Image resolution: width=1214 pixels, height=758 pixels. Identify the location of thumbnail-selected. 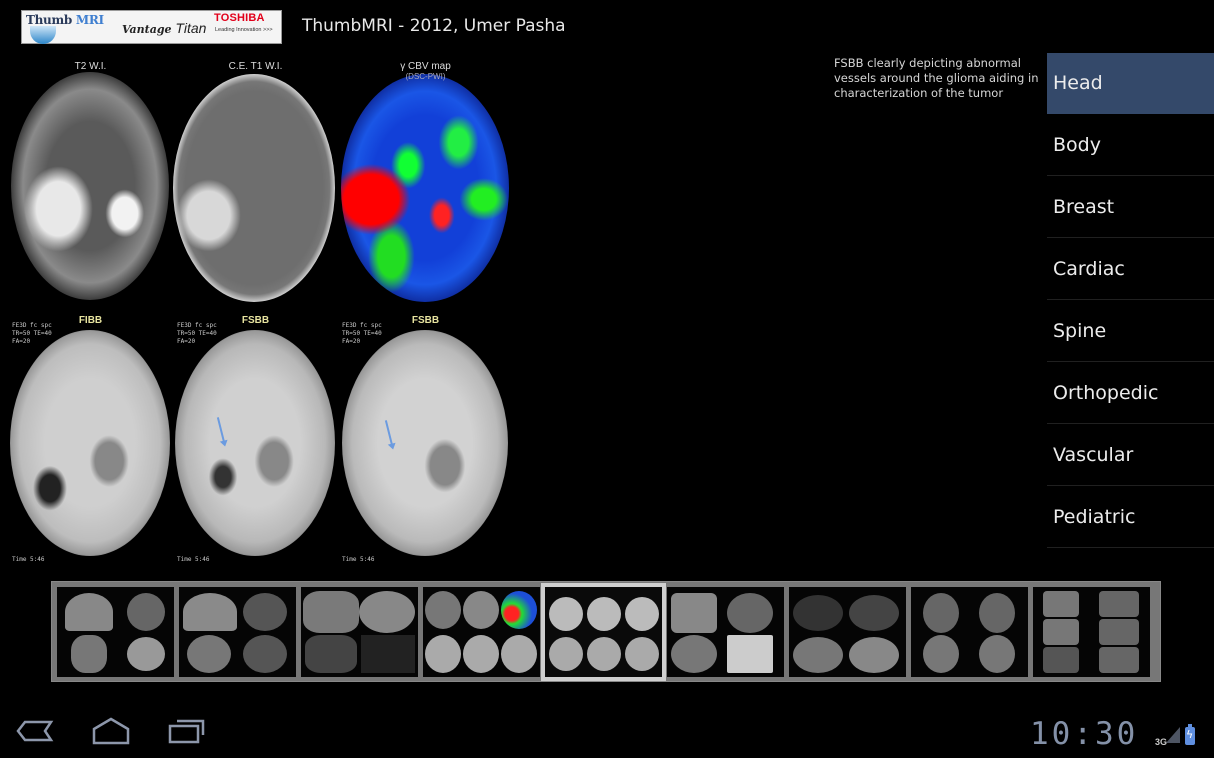
(603, 631).